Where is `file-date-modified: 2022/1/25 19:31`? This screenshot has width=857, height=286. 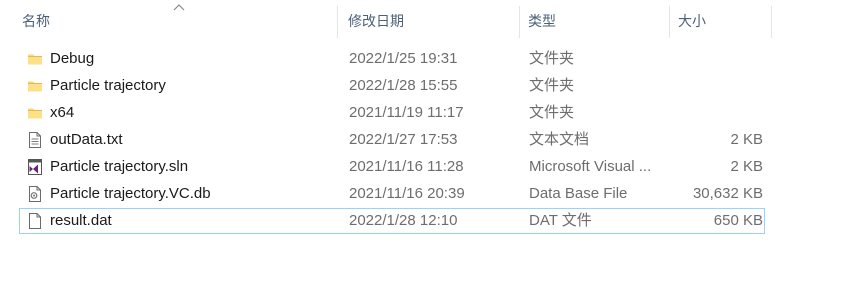
file-date-modified: 2022/1/25 19:31 is located at coordinates (403, 58).